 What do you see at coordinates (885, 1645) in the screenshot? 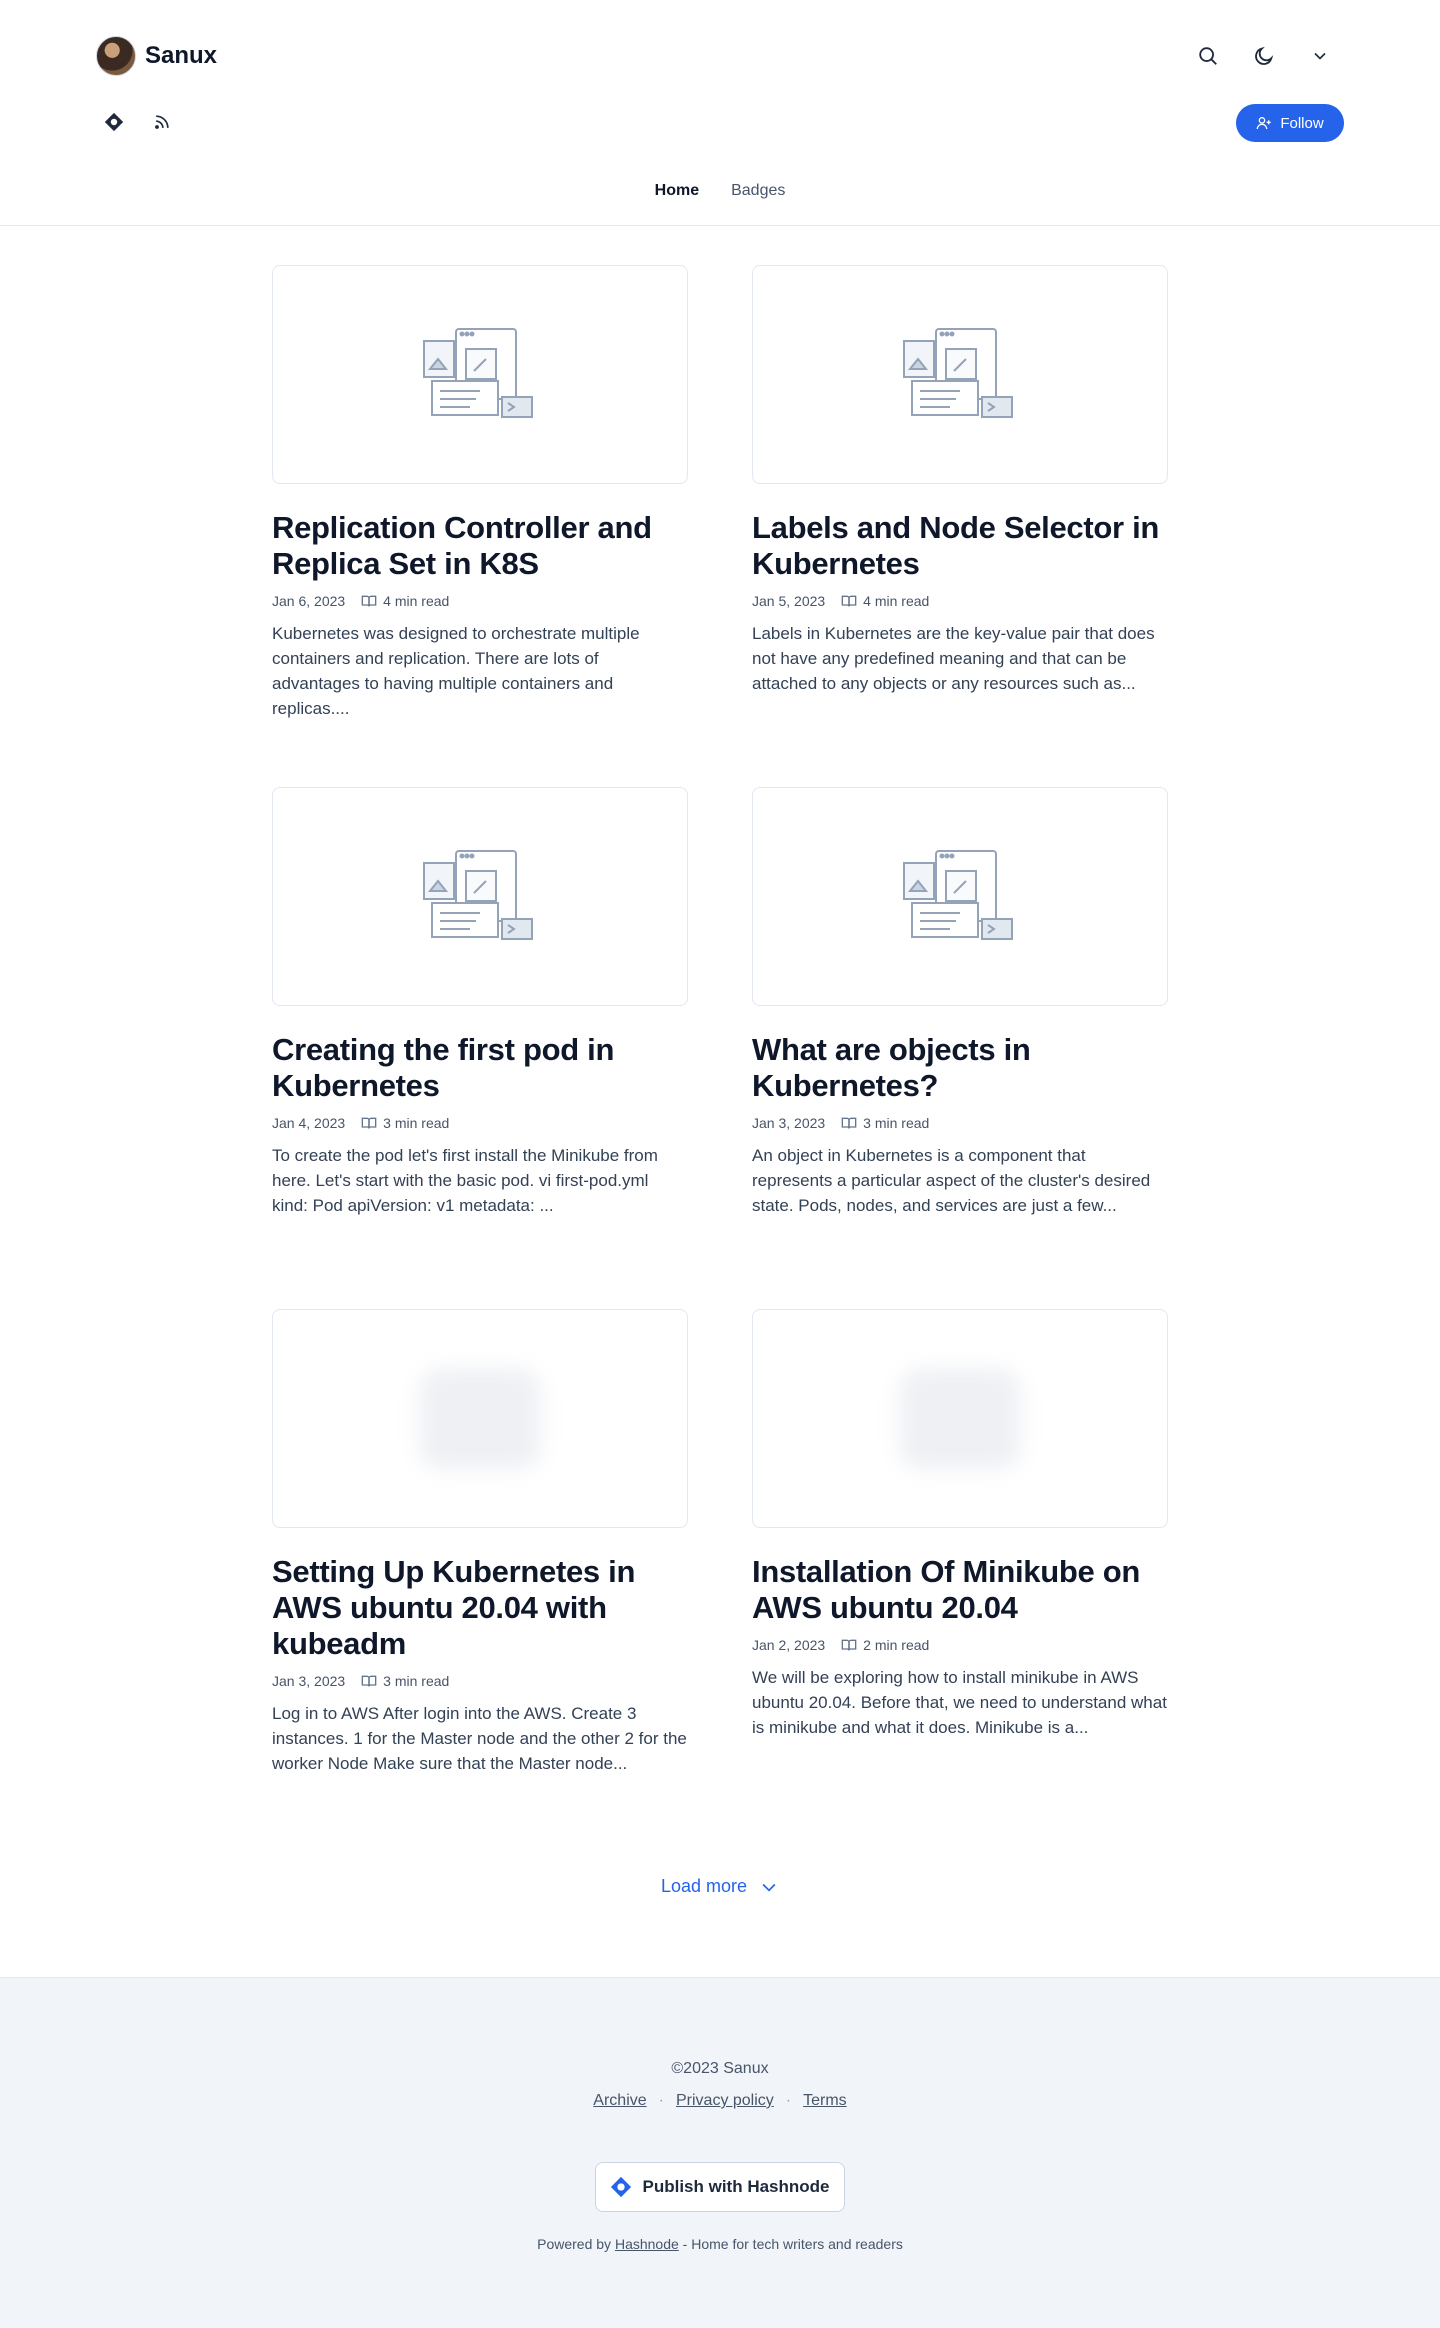
I see `read-time: 2 min read` at bounding box center [885, 1645].